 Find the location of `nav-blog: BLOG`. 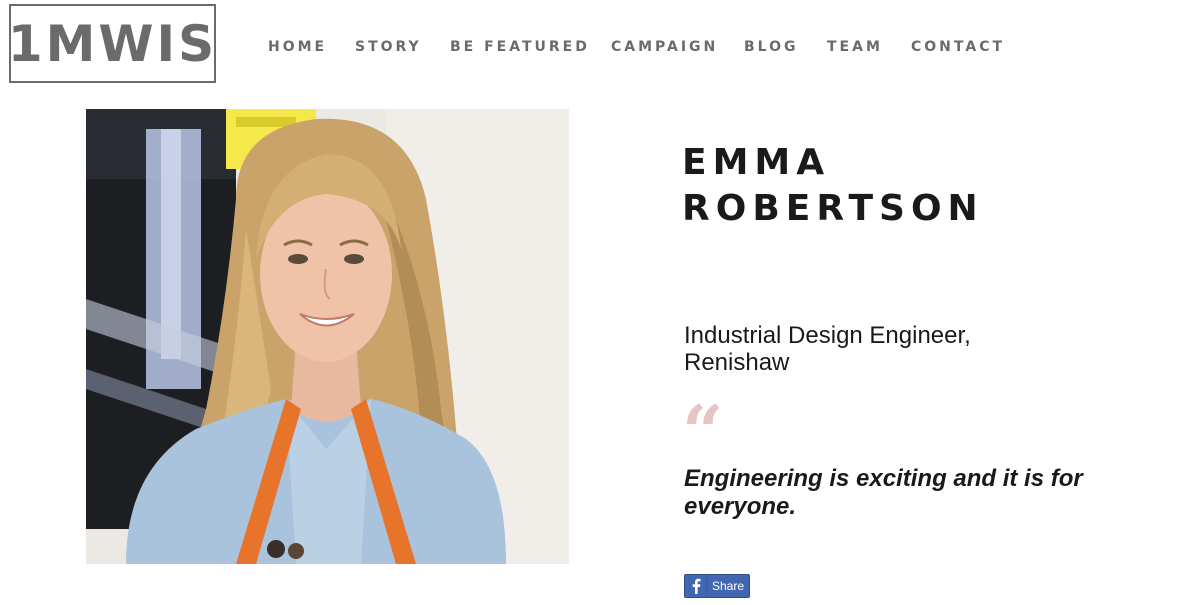

nav-blog: BLOG is located at coordinates (771, 47).